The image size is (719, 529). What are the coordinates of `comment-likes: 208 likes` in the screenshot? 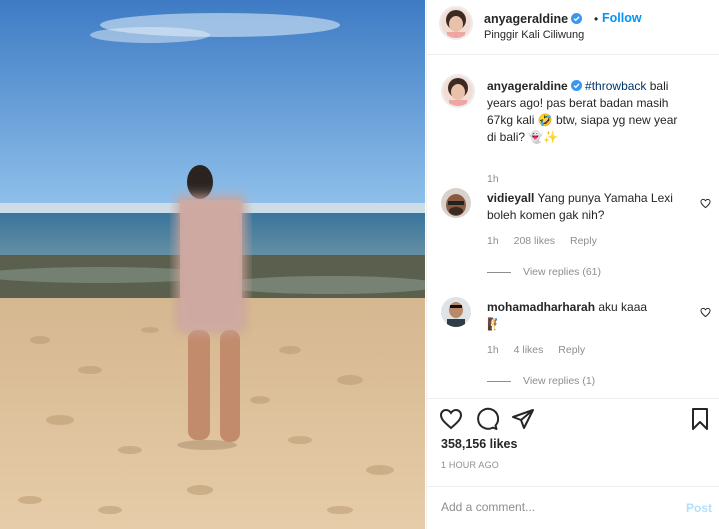 It's located at (534, 241).